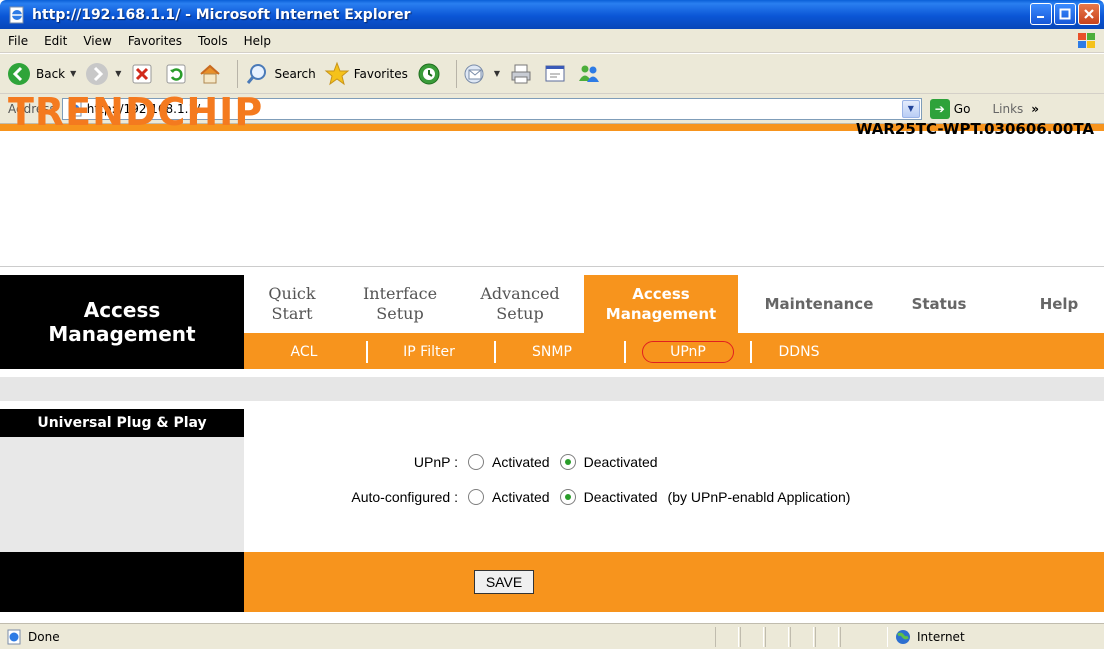 Image resolution: width=1104 pixels, height=649 pixels. What do you see at coordinates (1089, 14) in the screenshot?
I see `close-button` at bounding box center [1089, 14].